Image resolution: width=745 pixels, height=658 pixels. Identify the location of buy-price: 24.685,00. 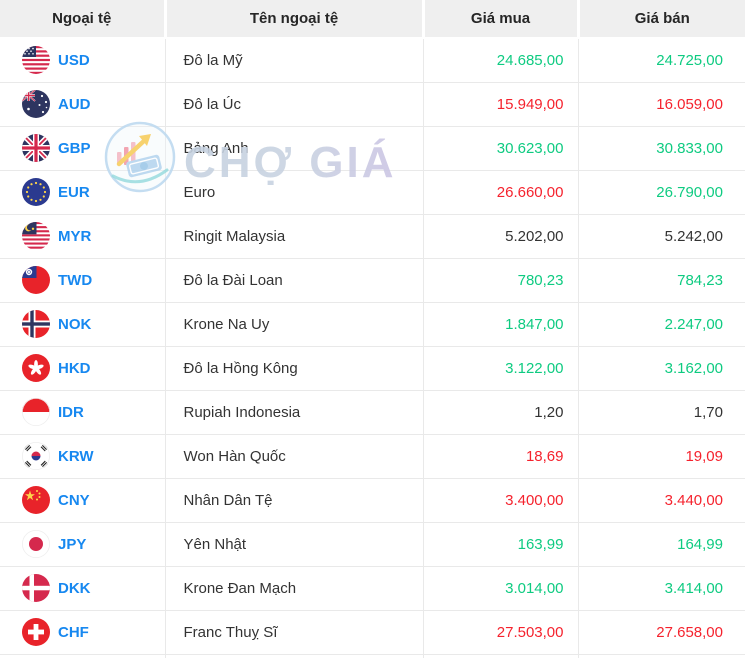
(501, 60).